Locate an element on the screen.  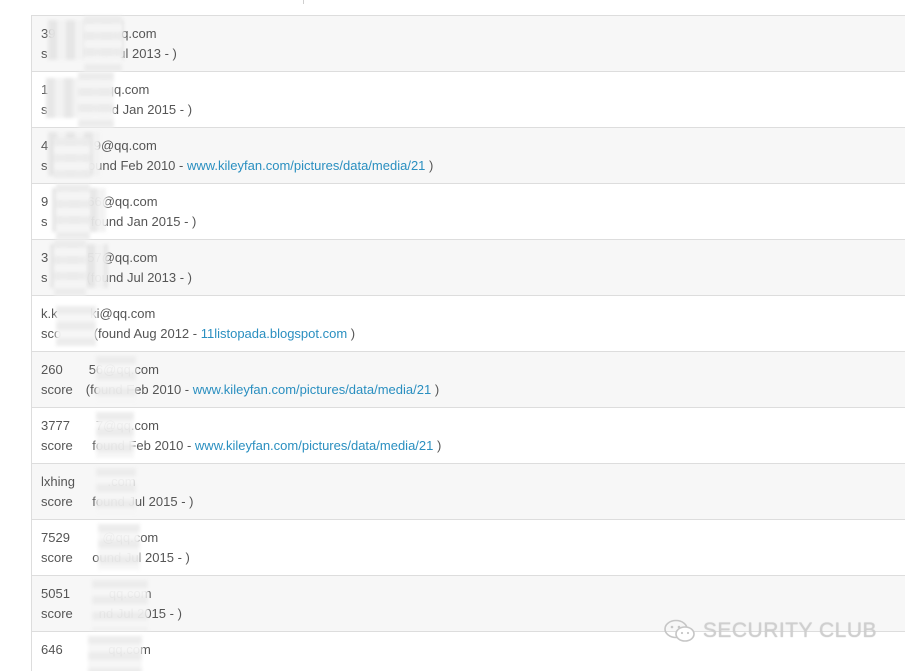
result-row: 1 qq.com s found Jan 2015 - ) is located at coordinates (468, 100).